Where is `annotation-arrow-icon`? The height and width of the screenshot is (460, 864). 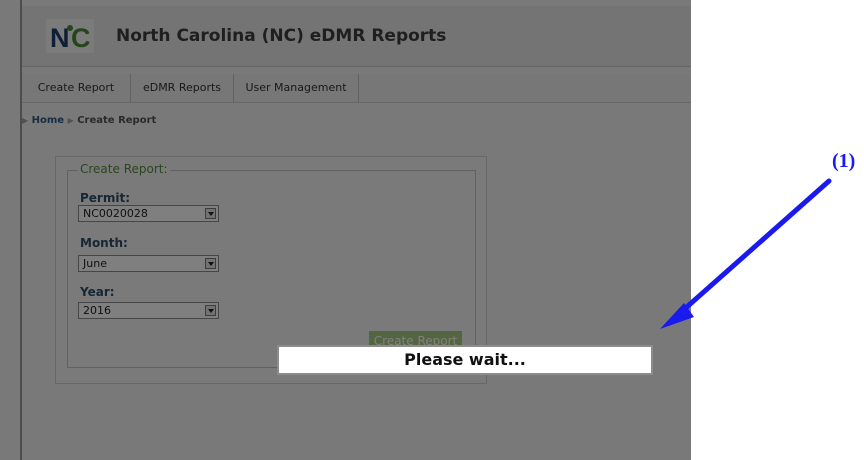
annotation-arrow-icon is located at coordinates (746, 253).